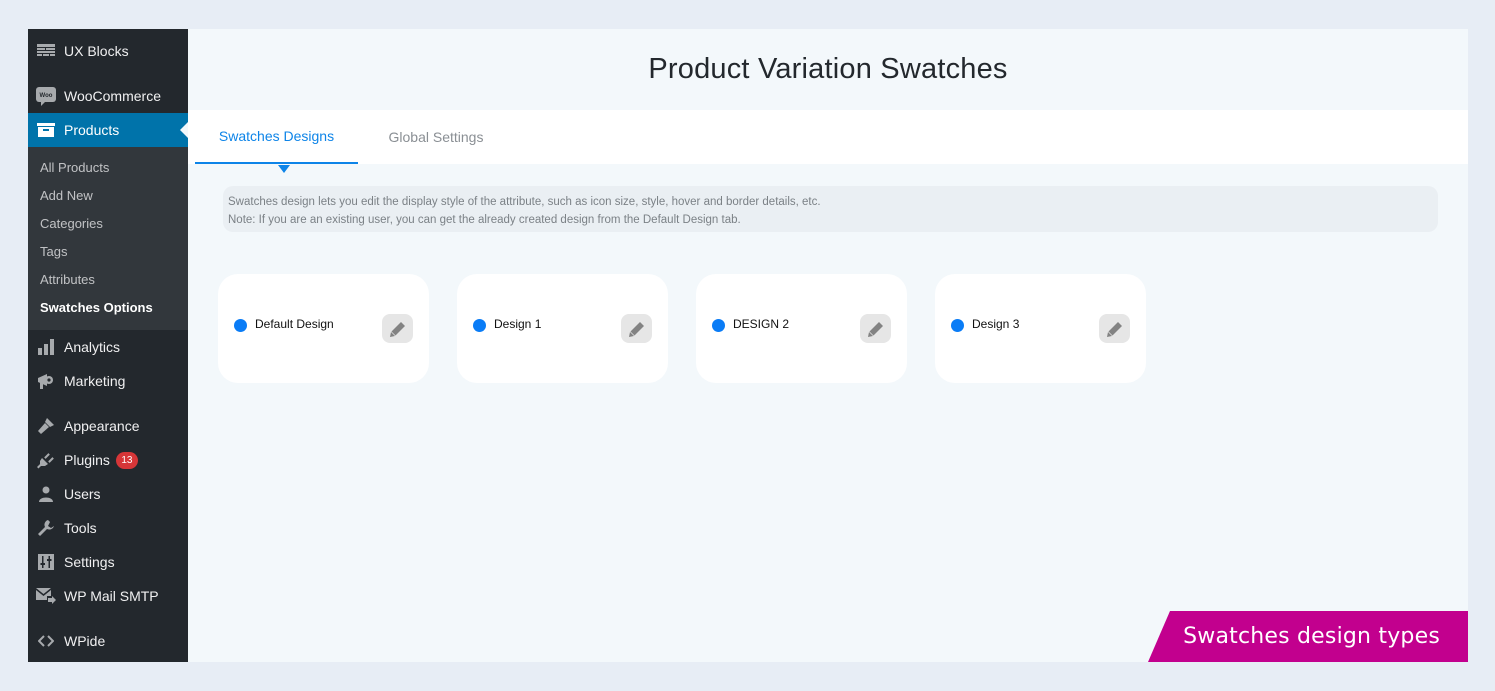 The width and height of the screenshot is (1495, 691). I want to click on sidebar-item-products: Products, so click(108, 130).